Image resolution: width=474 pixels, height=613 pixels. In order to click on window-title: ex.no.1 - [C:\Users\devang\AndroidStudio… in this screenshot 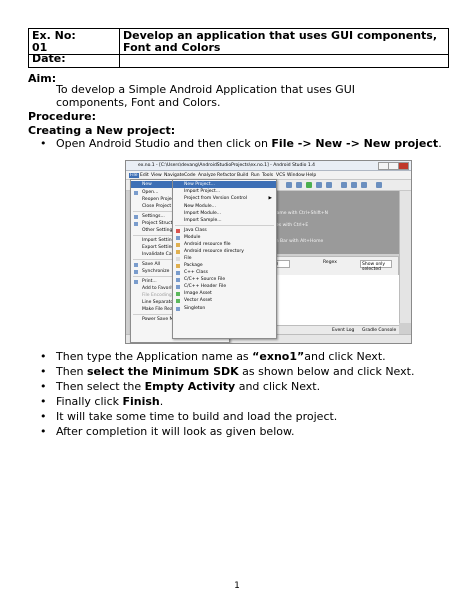, I will do `click(226, 165)`.